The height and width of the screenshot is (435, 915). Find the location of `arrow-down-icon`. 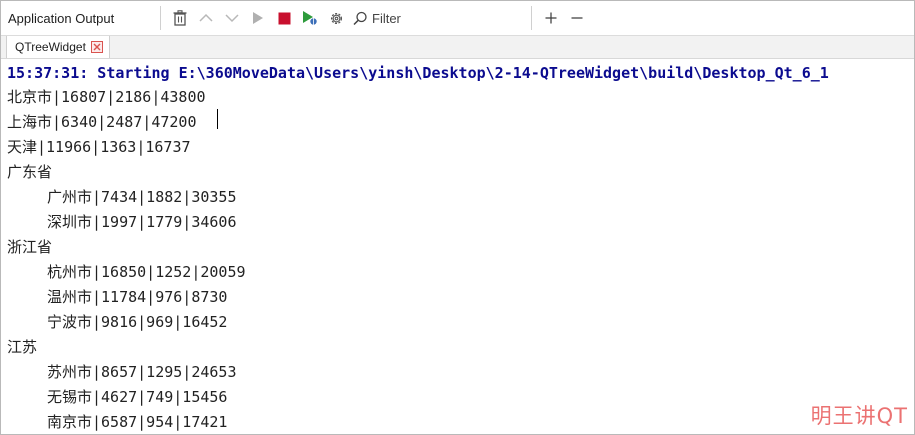

arrow-down-icon is located at coordinates (232, 18).